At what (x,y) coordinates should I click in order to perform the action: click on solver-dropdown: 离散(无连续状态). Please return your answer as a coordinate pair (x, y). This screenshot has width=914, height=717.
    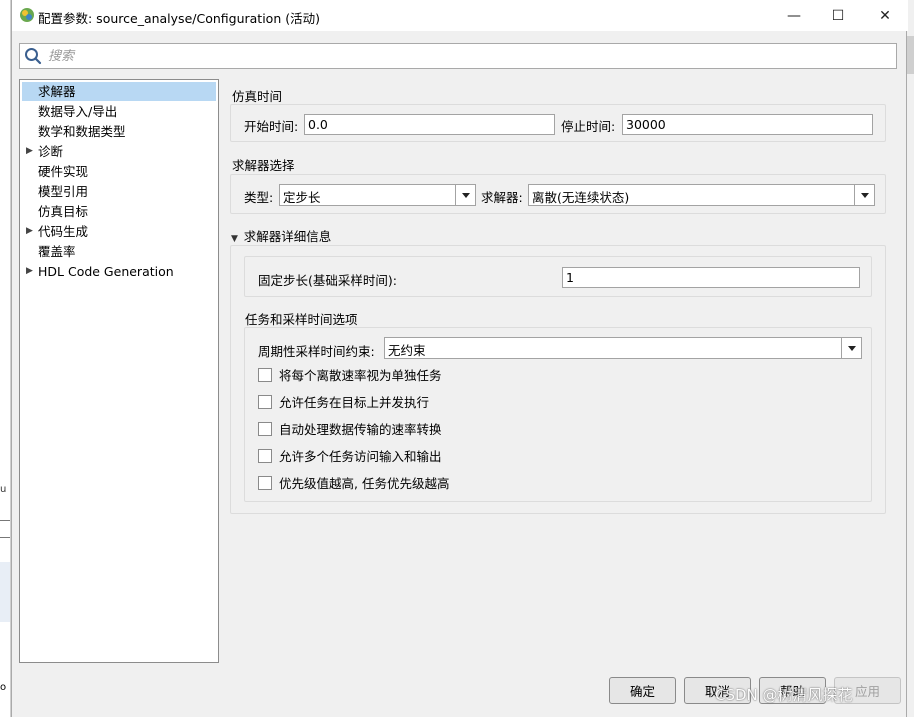
    Looking at the image, I should click on (701, 195).